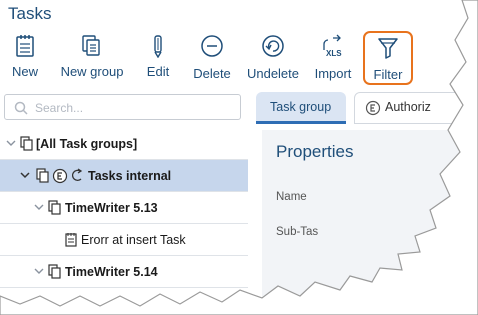 This screenshot has height=315, width=478. I want to click on tree-label: TimeWriter 5.13, so click(111, 208).